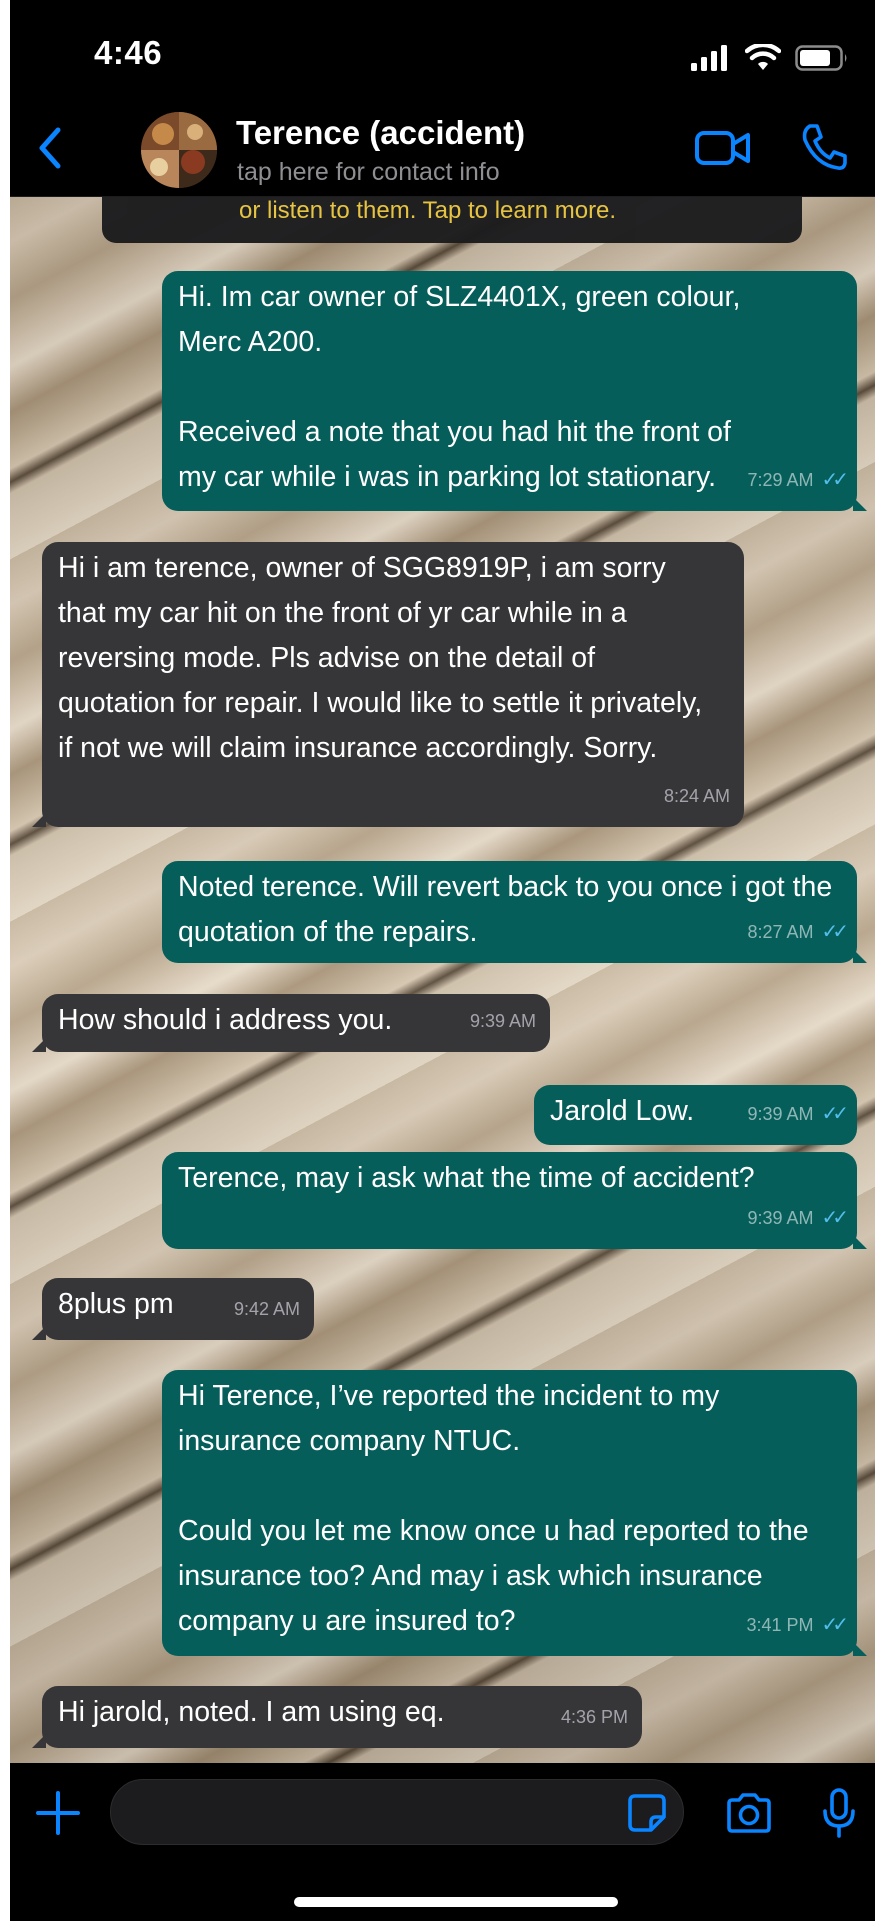 The image size is (881, 1921). I want to click on composer-bar, so click(442, 1842).